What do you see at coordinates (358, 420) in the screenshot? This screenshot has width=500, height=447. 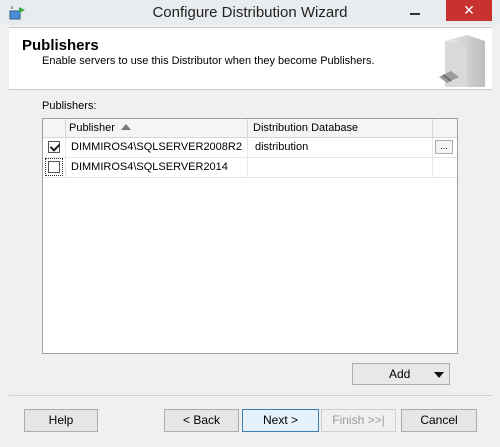 I see `finish-button: Finish >>|` at bounding box center [358, 420].